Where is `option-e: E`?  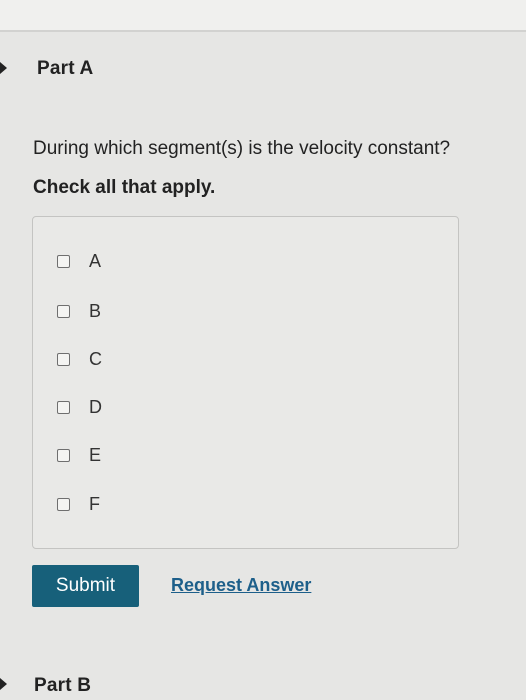 option-e: E is located at coordinates (79, 455).